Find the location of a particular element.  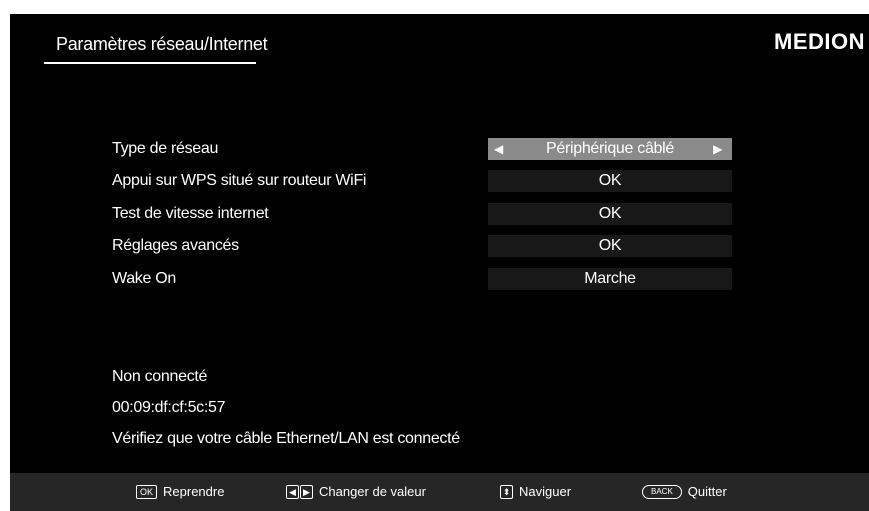

advanced-settings-label: Réglages avancés is located at coordinates (175, 245).